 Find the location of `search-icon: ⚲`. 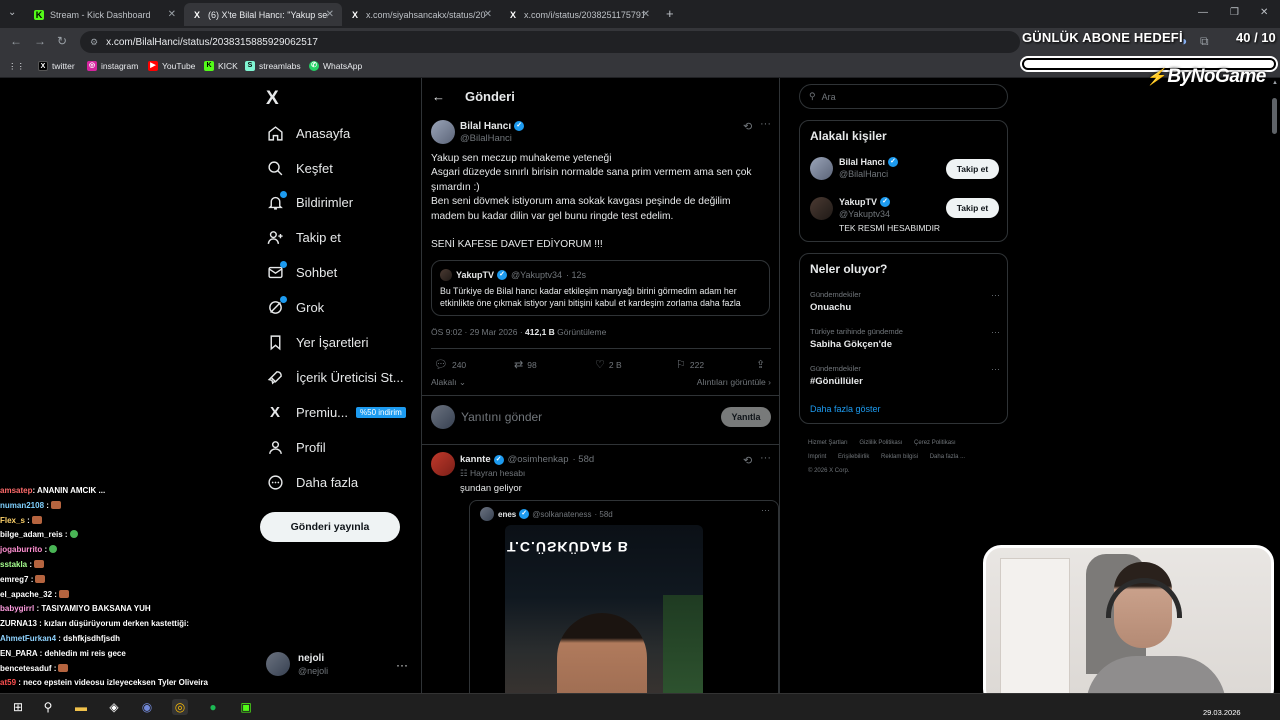

search-icon: ⚲ is located at coordinates (48, 707).